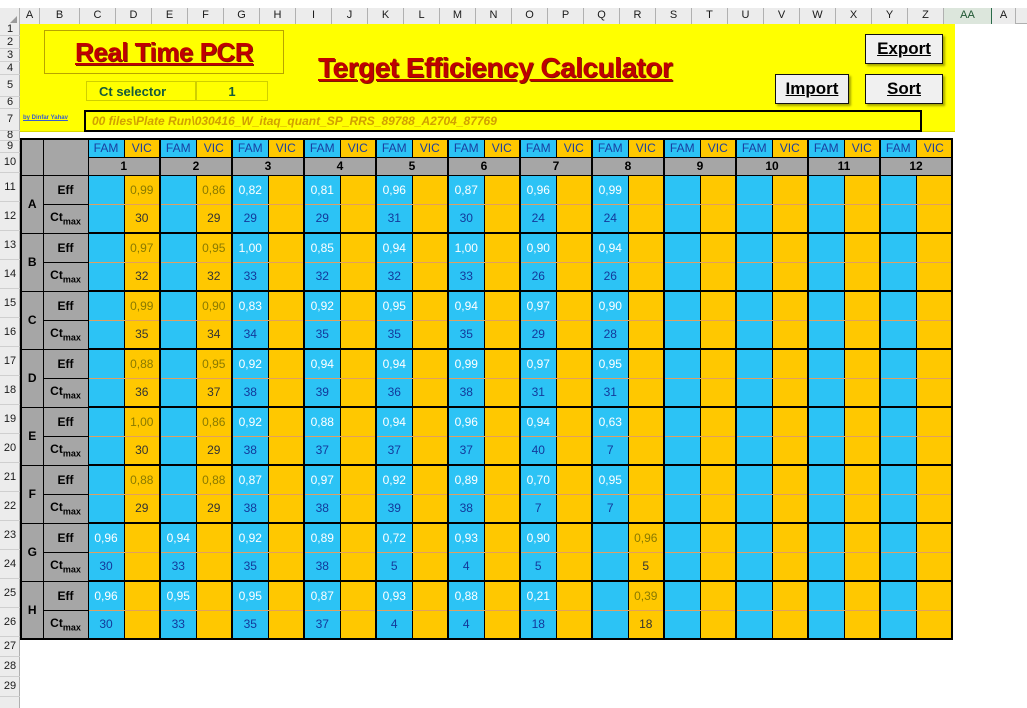 Image resolution: width=1027 pixels, height=708 pixels. I want to click on plate-cell-D8-vic-ct, so click(646, 392).